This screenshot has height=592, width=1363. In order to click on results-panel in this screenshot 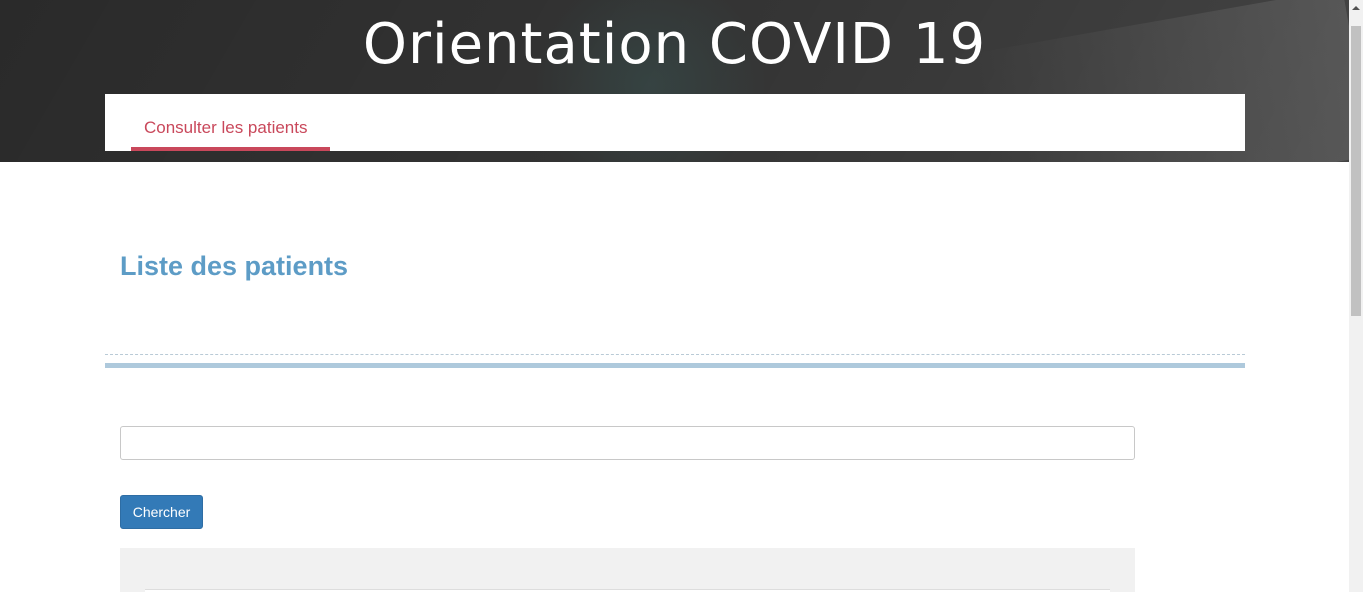, I will do `click(627, 570)`.